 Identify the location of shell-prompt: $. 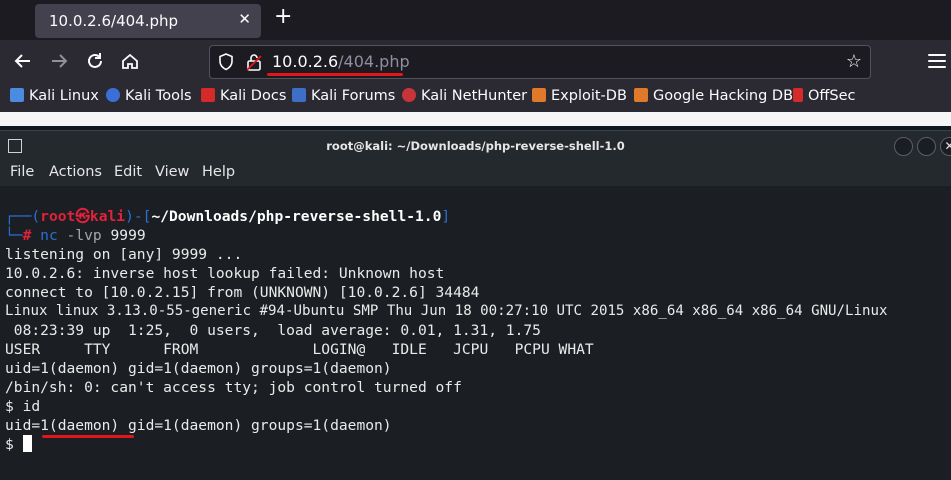
(14, 444).